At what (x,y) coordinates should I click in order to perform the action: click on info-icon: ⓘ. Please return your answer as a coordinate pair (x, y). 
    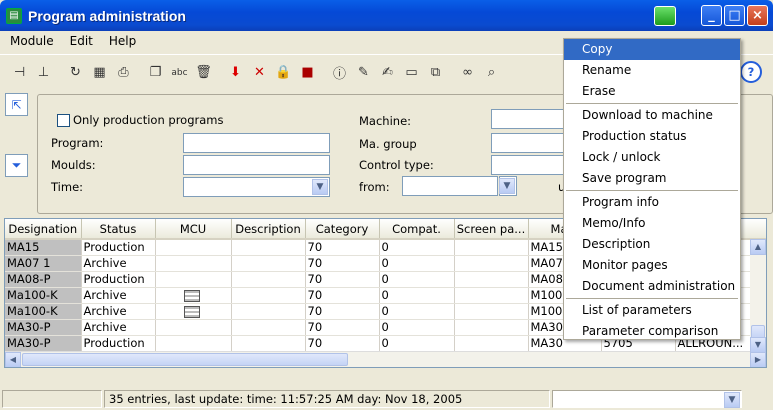
    Looking at the image, I should click on (339, 73).